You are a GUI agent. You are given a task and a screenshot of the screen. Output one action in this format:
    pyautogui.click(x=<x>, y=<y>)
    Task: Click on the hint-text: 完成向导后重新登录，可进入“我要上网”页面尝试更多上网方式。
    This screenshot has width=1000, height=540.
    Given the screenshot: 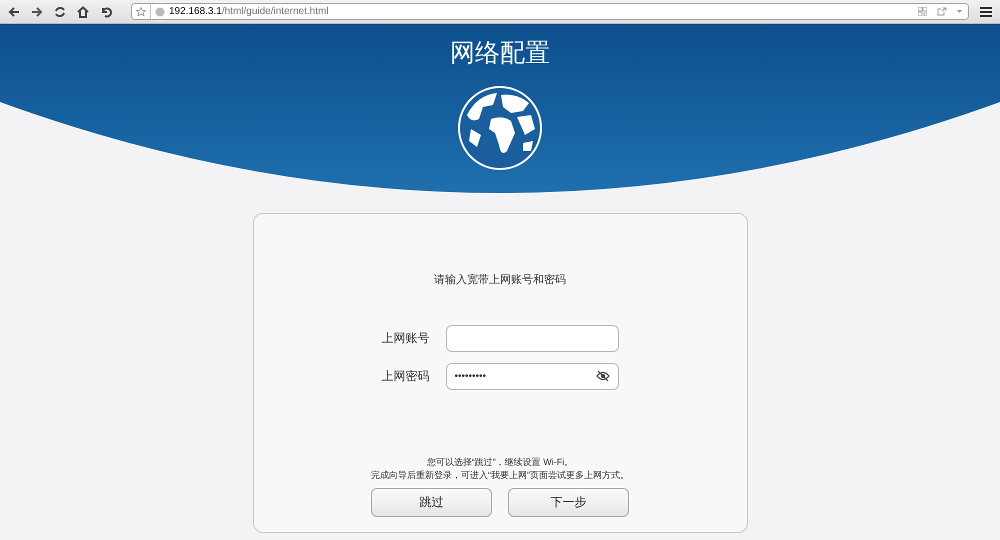 What is the action you would take?
    pyautogui.click(x=500, y=475)
    